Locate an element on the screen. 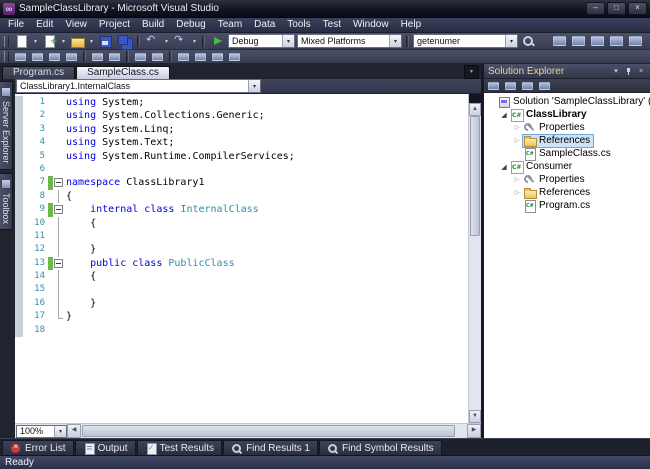 The width and height of the screenshot is (650, 469). start-debug-icon is located at coordinates (217, 41).